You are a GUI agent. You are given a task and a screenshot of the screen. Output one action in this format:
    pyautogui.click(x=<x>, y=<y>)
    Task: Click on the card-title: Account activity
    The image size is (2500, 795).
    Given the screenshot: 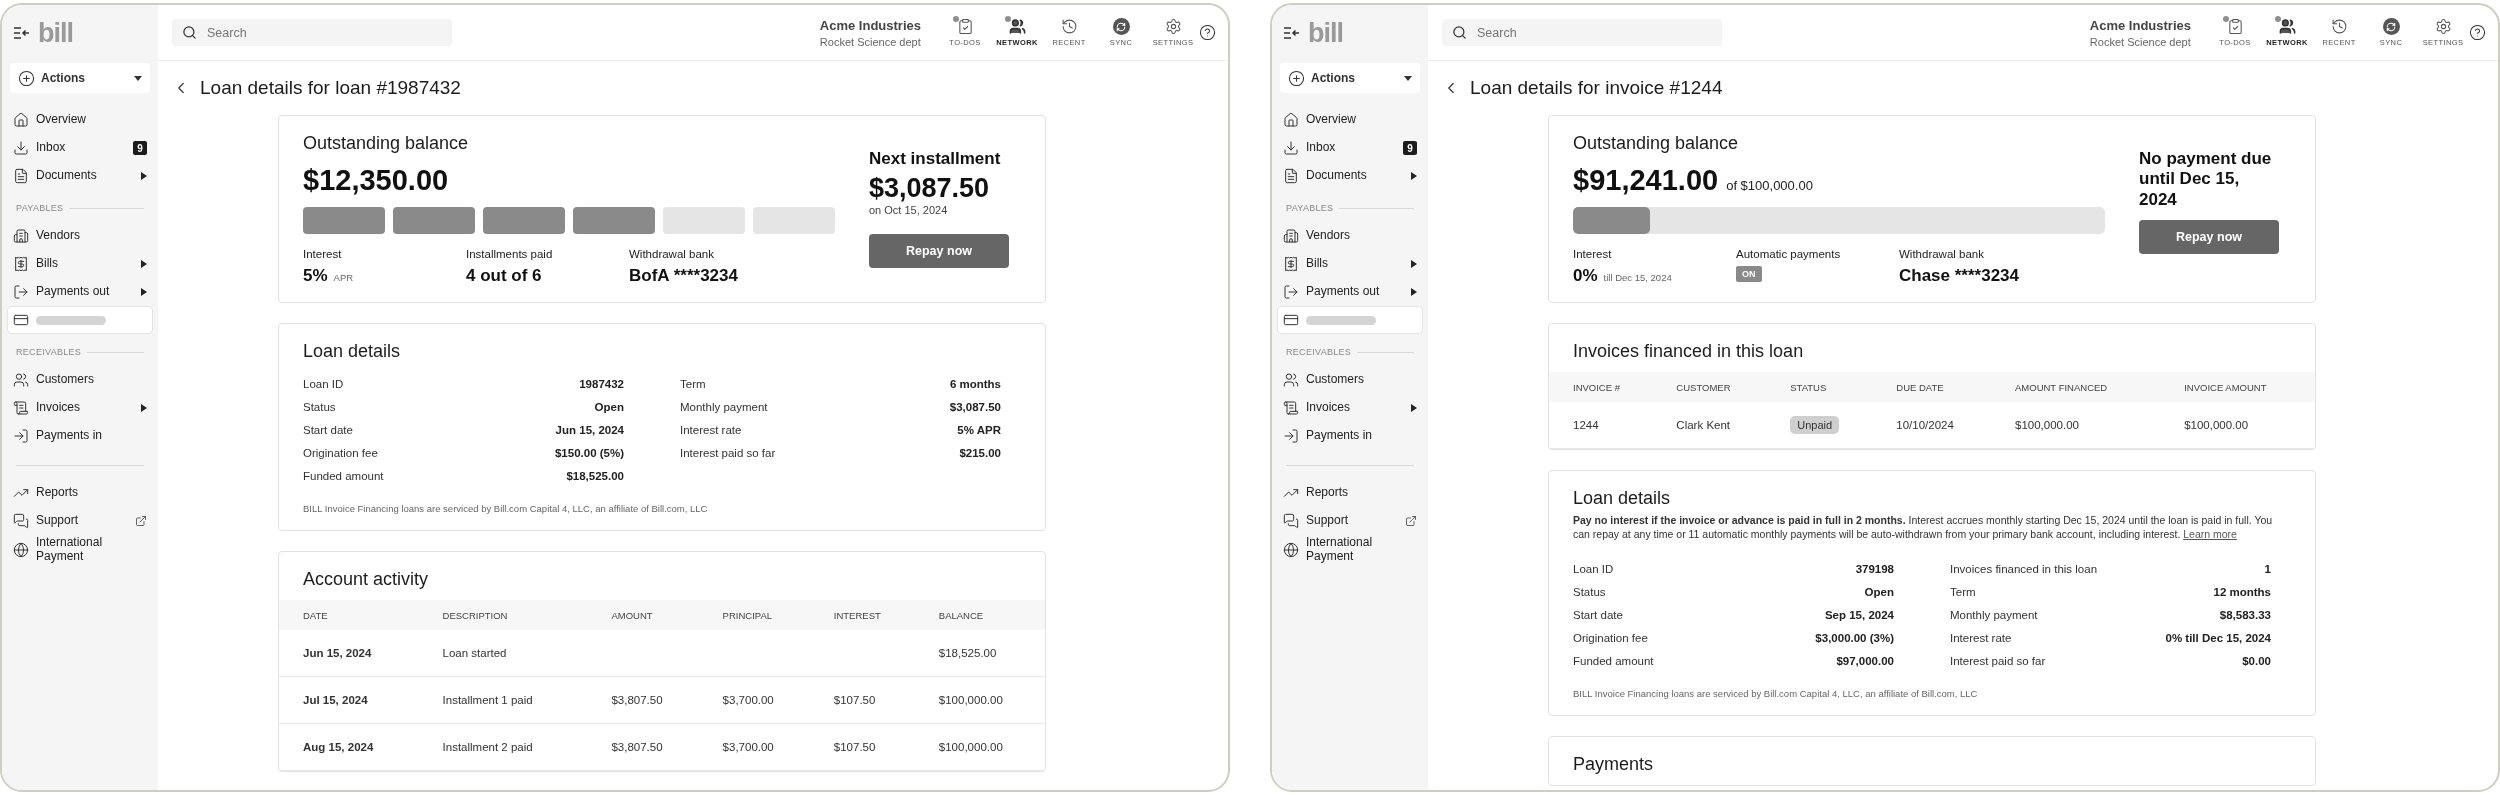 What is the action you would take?
    pyautogui.click(x=366, y=579)
    